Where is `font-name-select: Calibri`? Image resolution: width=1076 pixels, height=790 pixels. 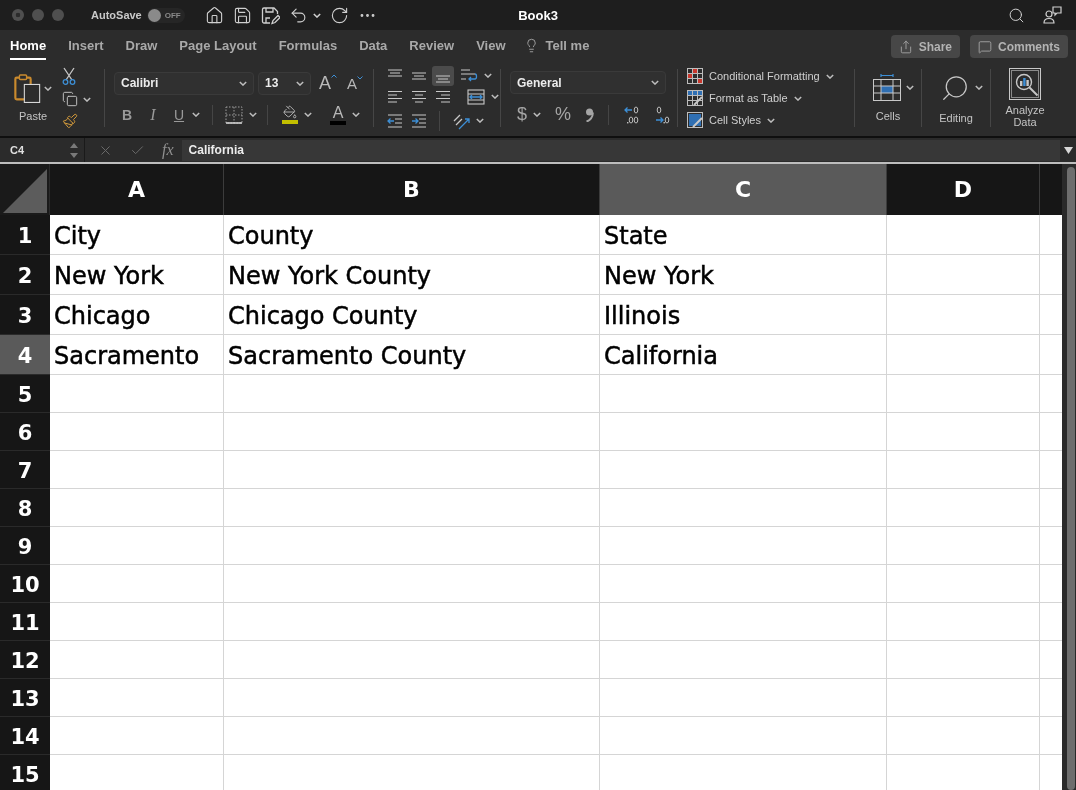 font-name-select: Calibri is located at coordinates (184, 83).